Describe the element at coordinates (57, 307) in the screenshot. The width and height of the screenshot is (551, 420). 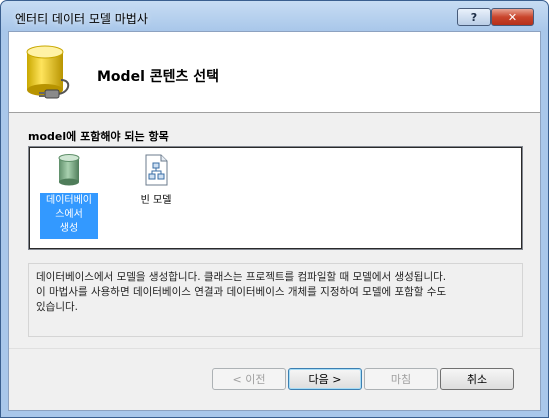
I see `description-line: 있습니다.` at that location.